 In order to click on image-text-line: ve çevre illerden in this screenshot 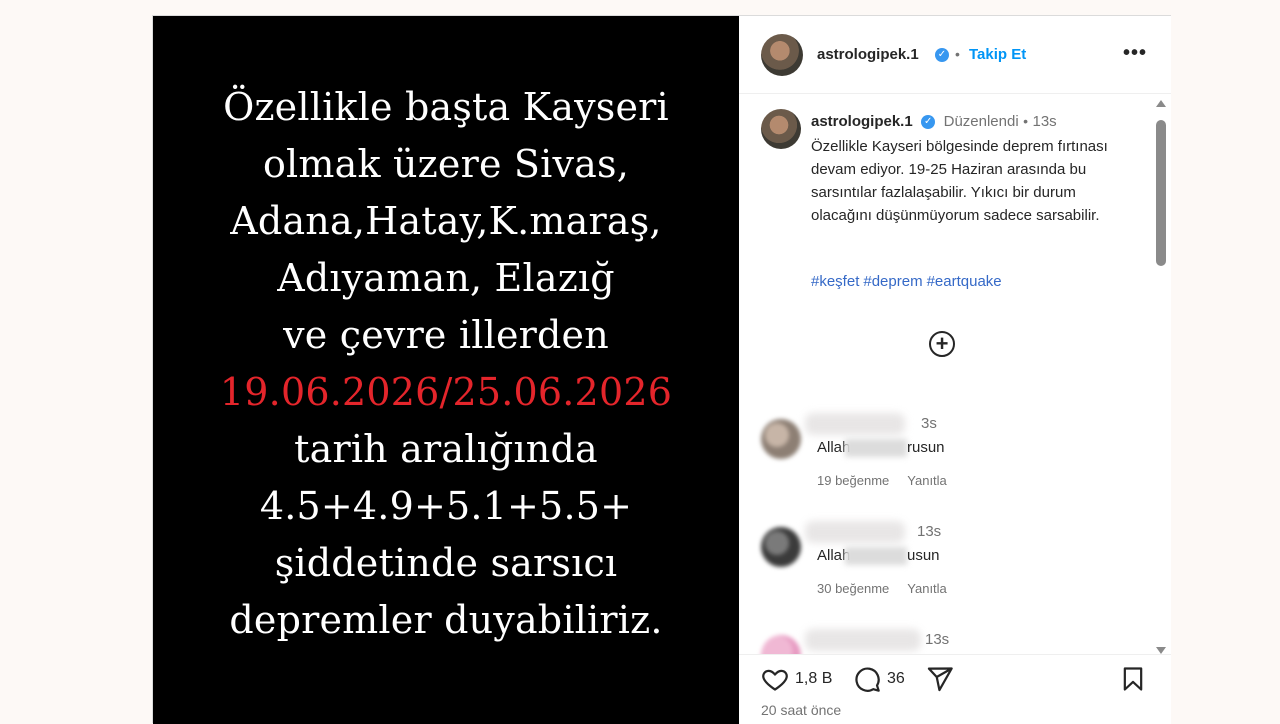, I will do `click(446, 335)`.